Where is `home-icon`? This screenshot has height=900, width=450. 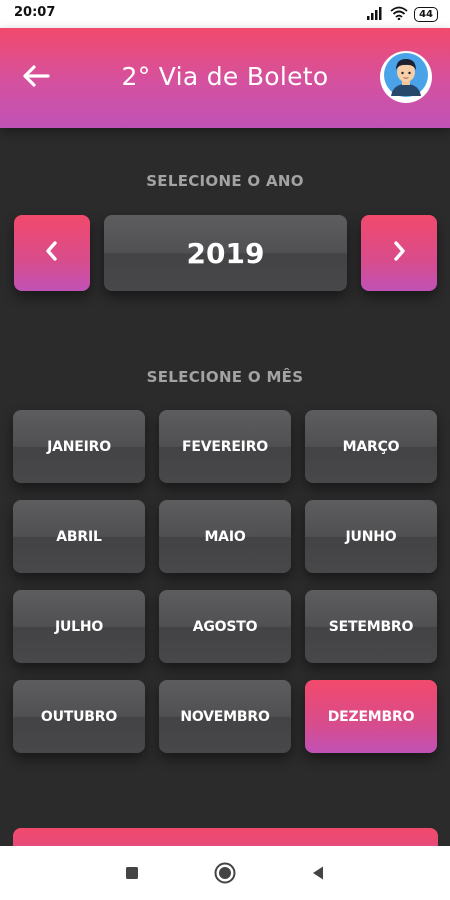
home-icon is located at coordinates (225, 873).